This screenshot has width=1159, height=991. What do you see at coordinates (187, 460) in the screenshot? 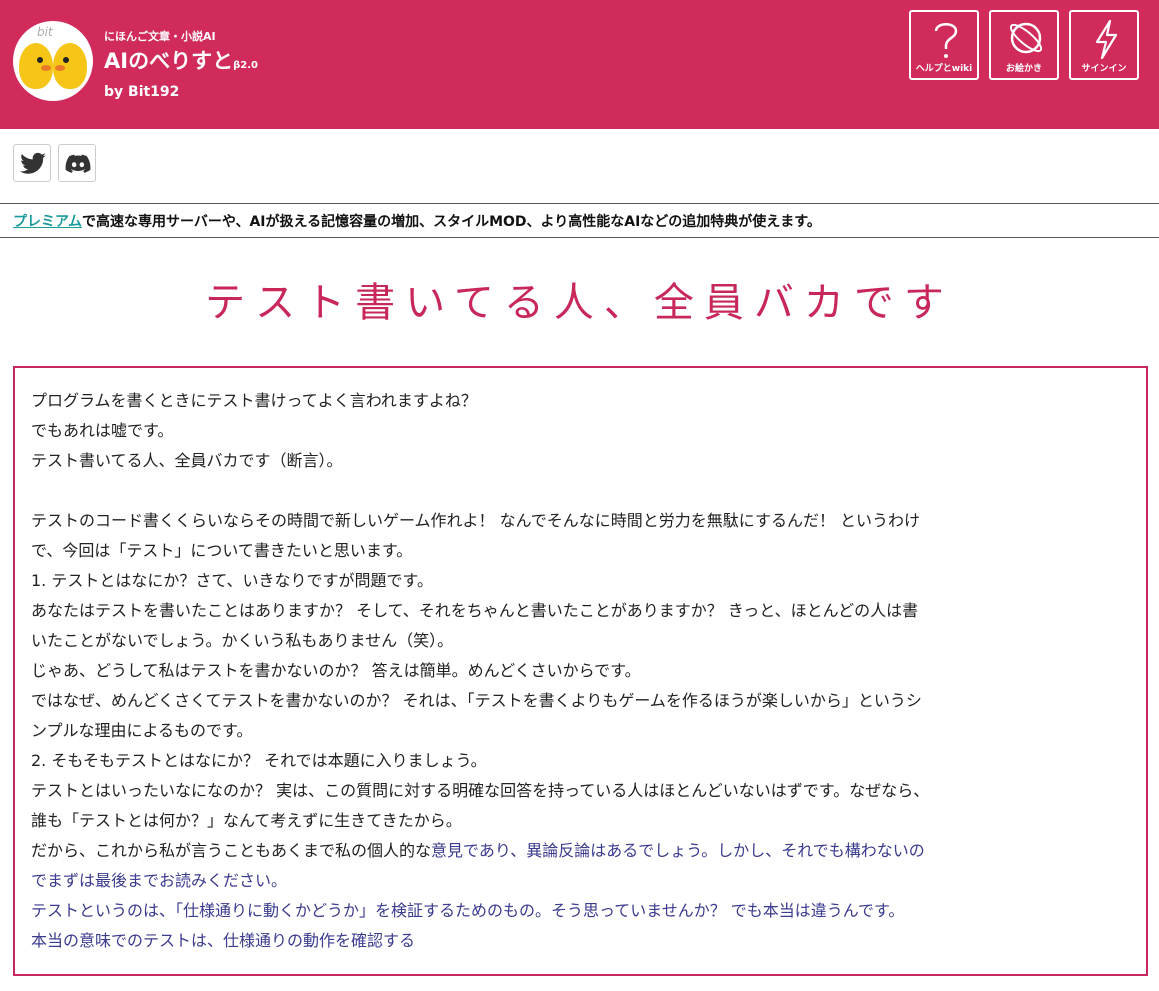
I see `story-line: テスト書いてる人、全員バカです（断言）。` at bounding box center [187, 460].